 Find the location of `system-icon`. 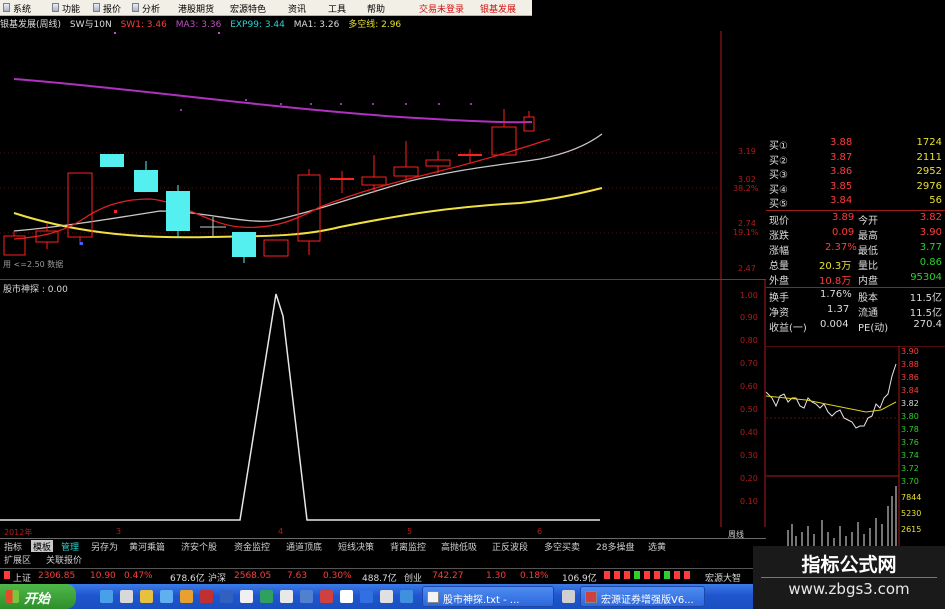

system-icon is located at coordinates (6, 7).